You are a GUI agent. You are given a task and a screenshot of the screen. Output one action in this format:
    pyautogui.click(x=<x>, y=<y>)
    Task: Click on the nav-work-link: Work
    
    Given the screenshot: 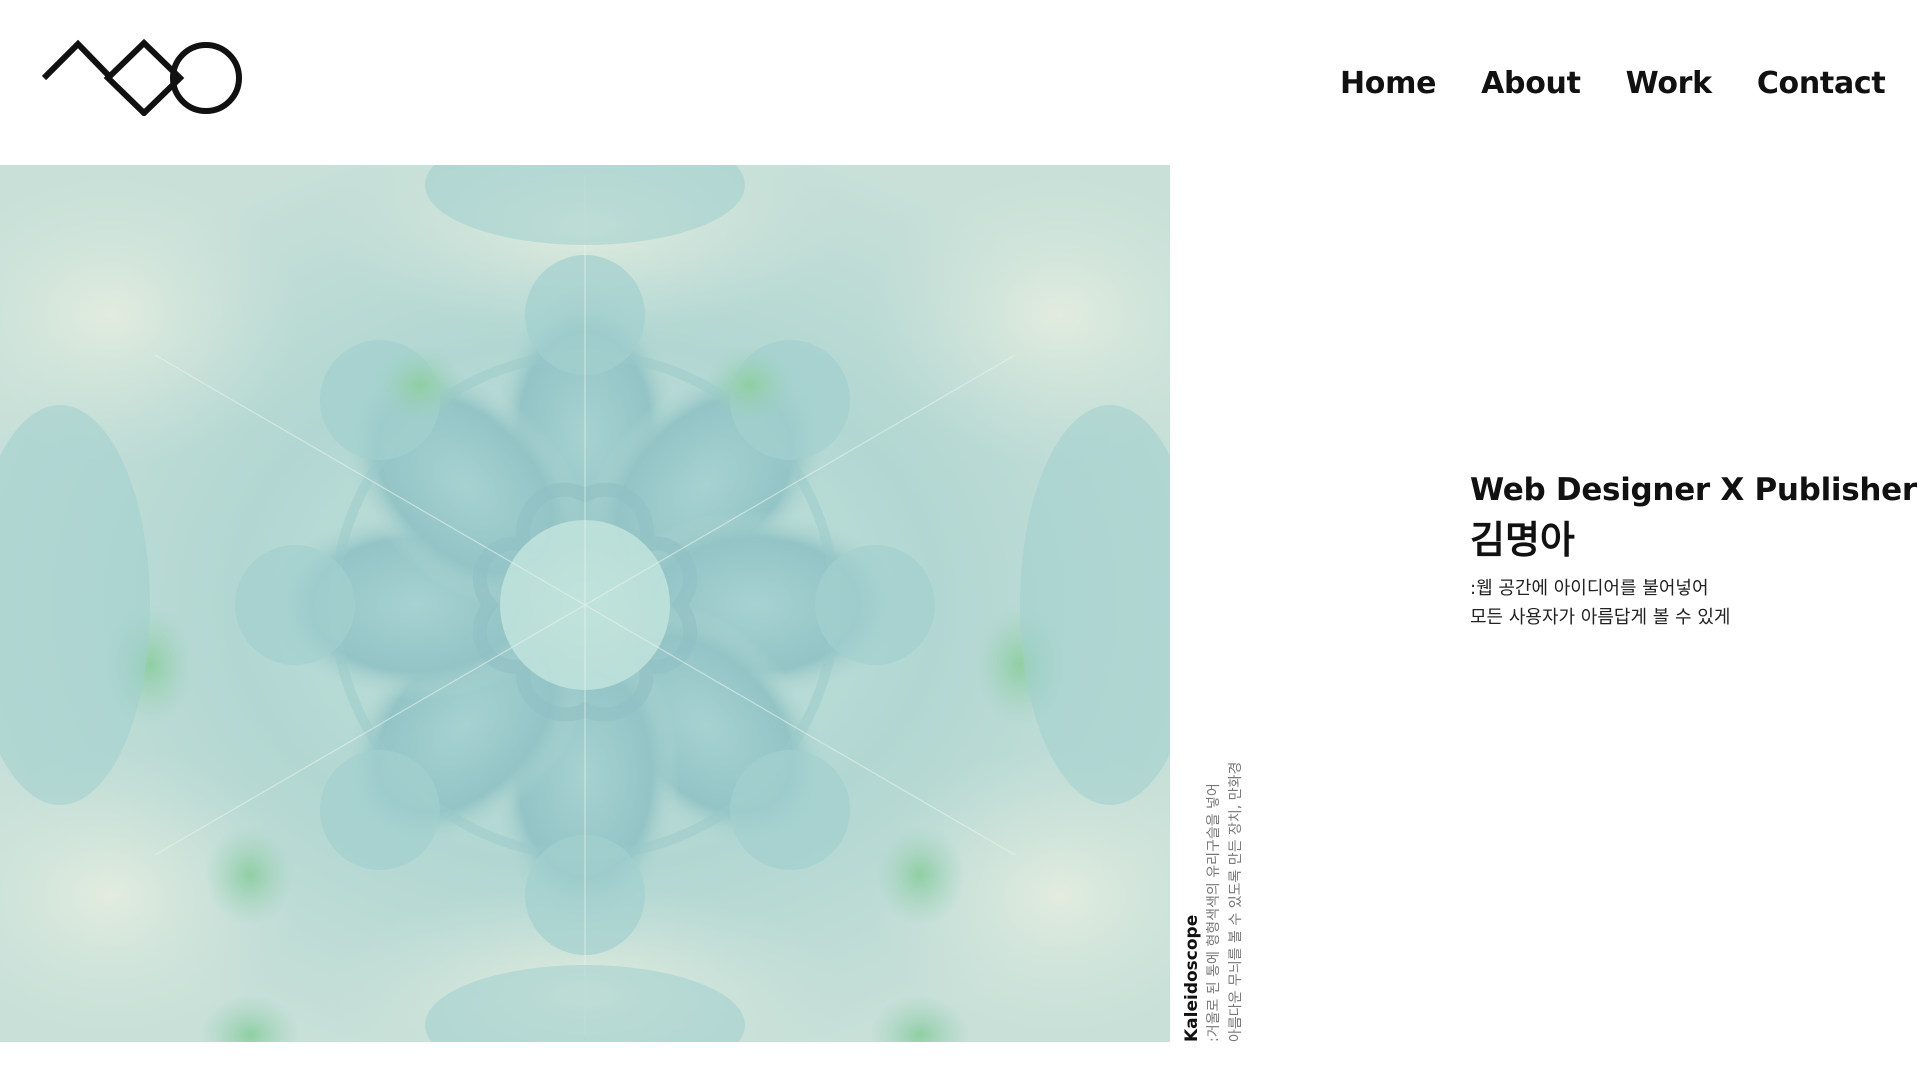 What is the action you would take?
    pyautogui.click(x=1669, y=83)
    